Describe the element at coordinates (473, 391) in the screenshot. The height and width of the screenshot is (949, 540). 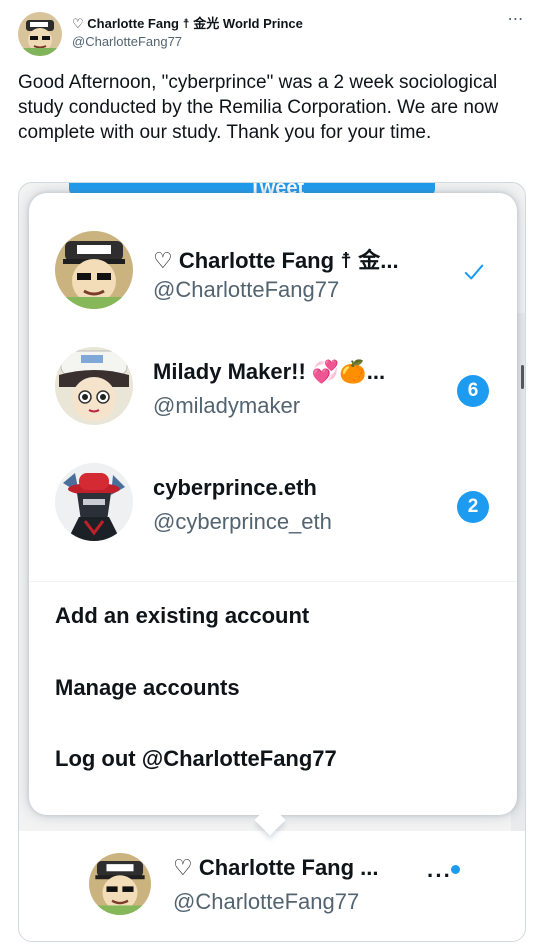
I see `notification-badge: 6` at that location.